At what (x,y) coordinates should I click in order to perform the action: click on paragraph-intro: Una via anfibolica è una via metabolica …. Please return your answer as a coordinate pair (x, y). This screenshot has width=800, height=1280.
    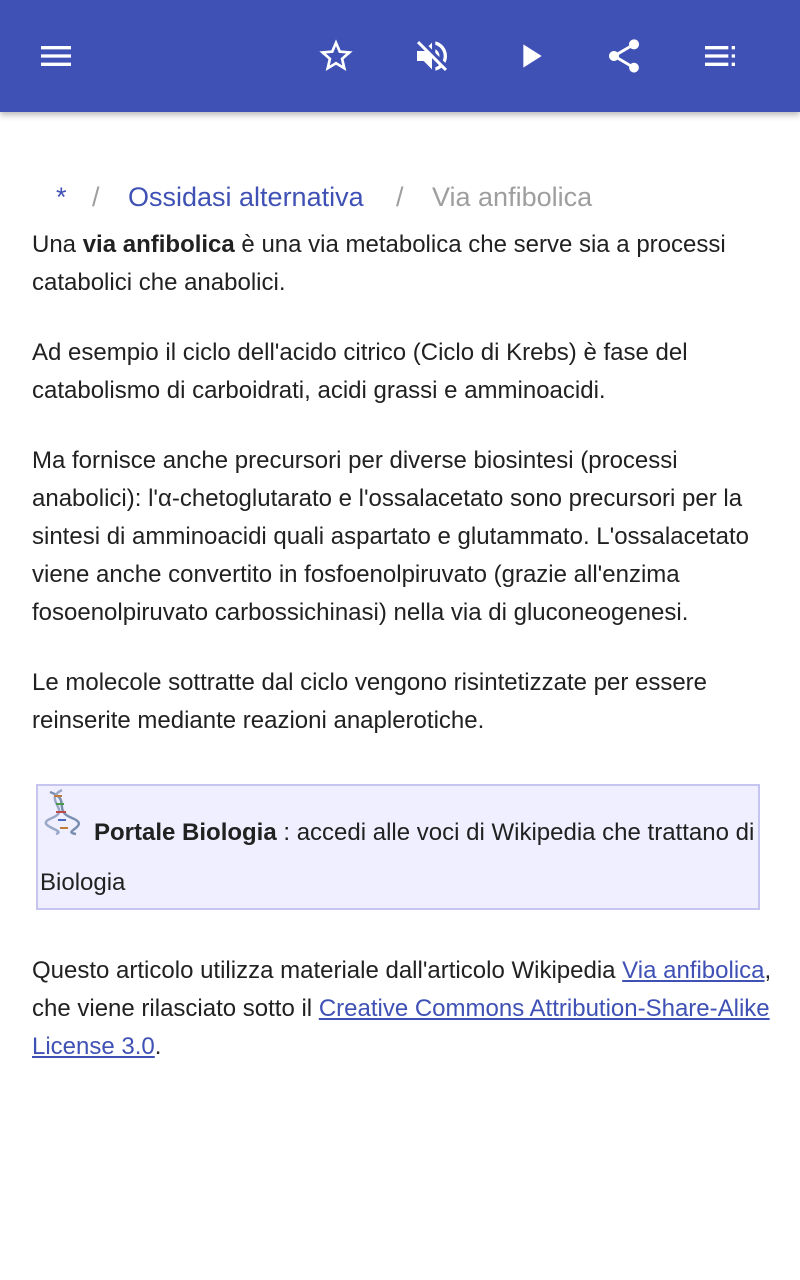
    Looking at the image, I should click on (402, 264).